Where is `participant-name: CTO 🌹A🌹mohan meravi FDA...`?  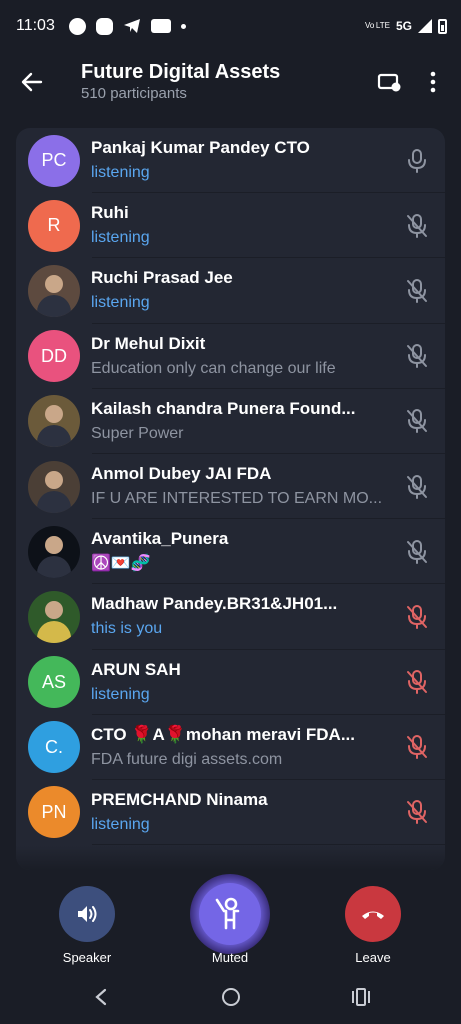
participant-name: CTO 🌹A🌹mohan meravi FDA... is located at coordinates (223, 734).